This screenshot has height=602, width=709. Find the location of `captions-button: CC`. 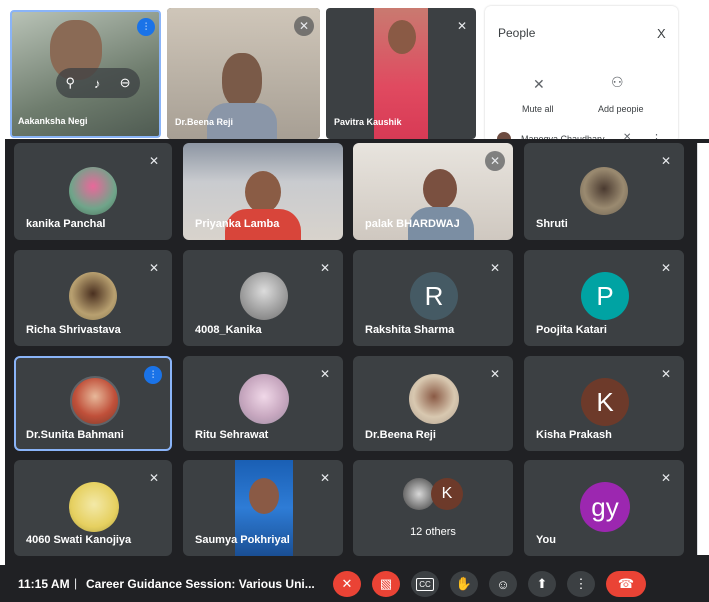

captions-button: CC is located at coordinates (425, 584).